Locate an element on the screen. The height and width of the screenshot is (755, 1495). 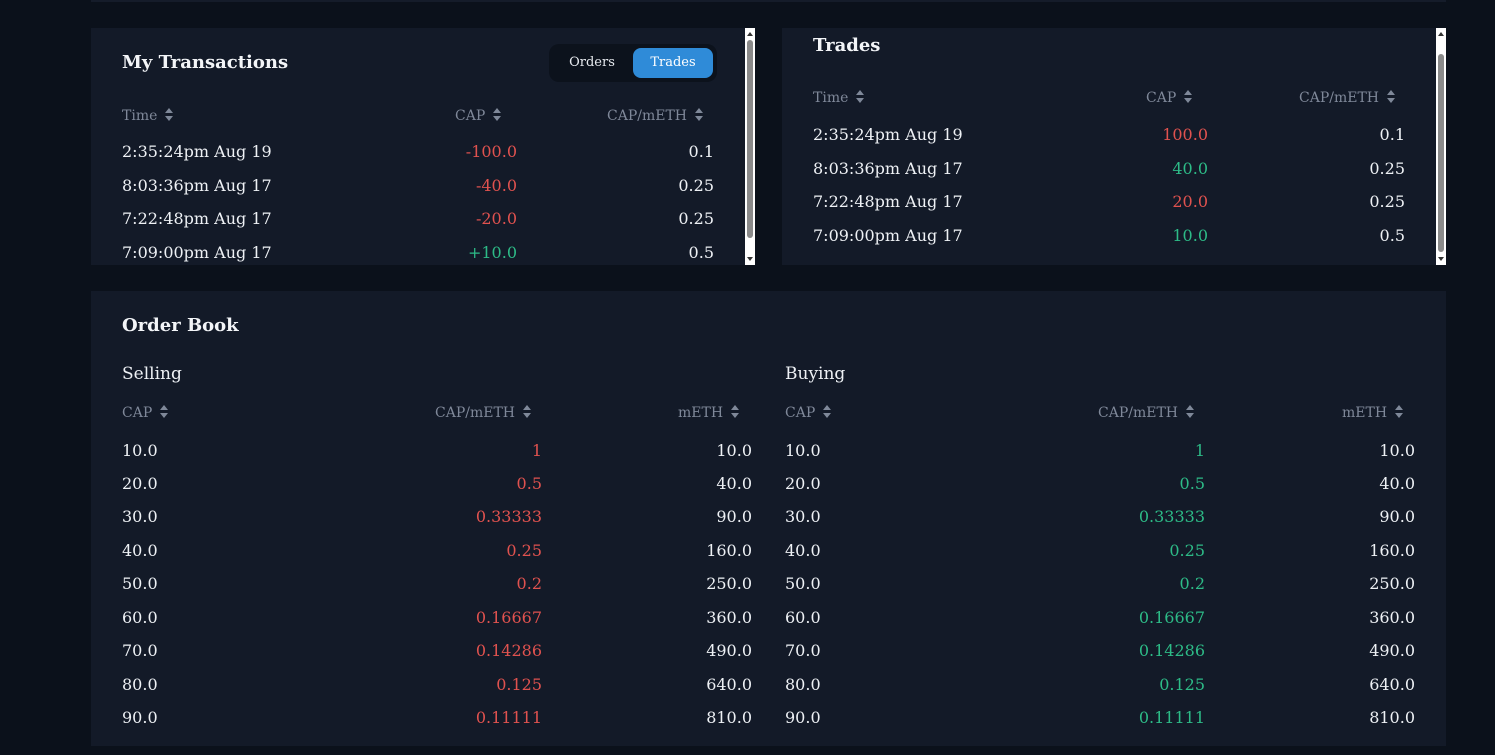
trades-scrollbar is located at coordinates (1441, 146).